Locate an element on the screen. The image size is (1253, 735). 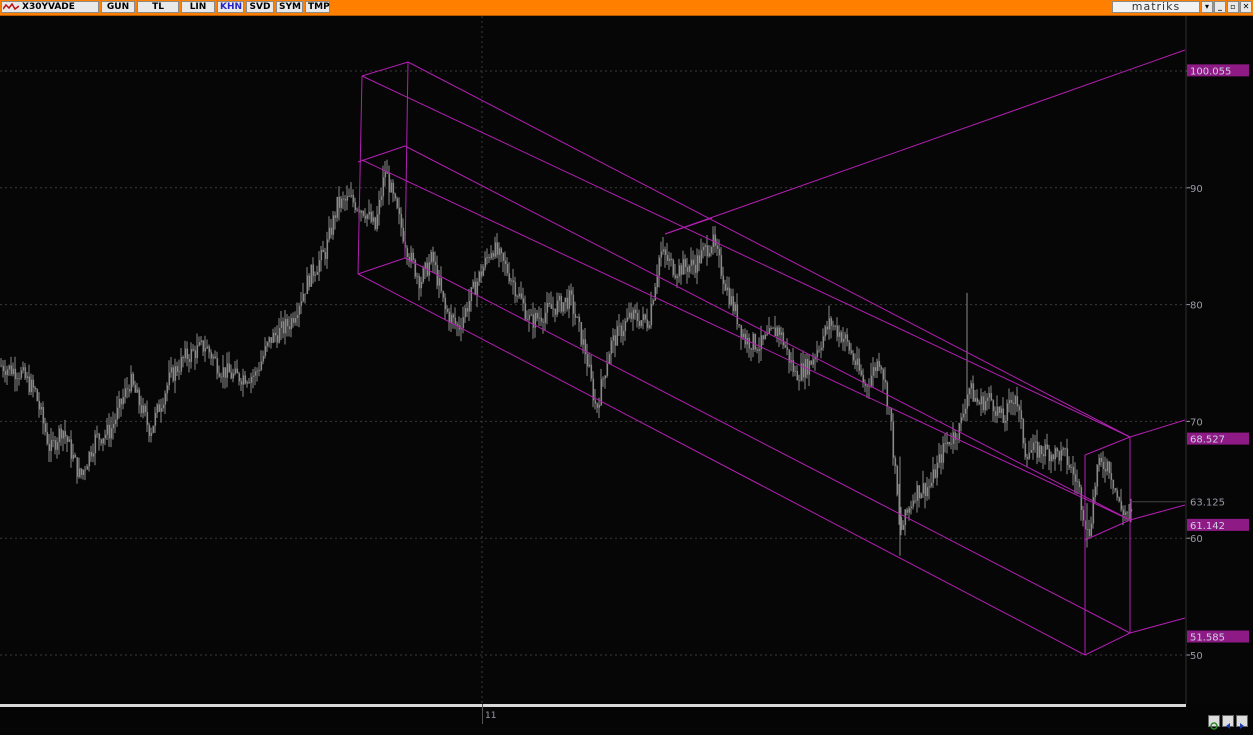
price-label: 61.142 is located at coordinates (1207, 526).